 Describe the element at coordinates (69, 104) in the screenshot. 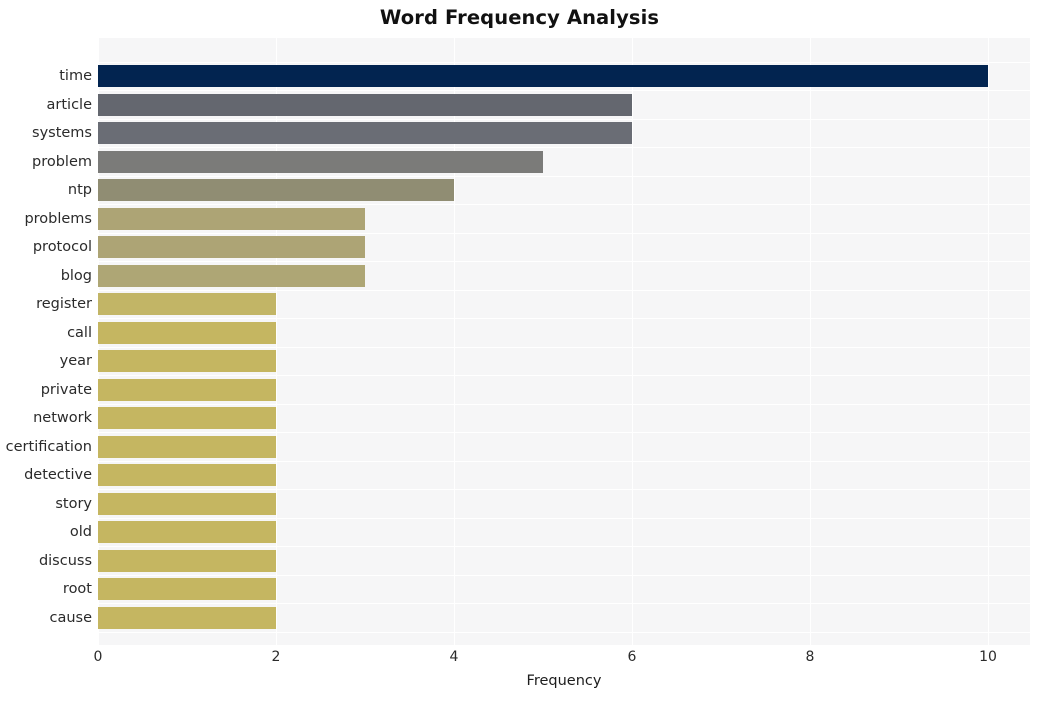

I see `y-tick-label-article: article` at that location.